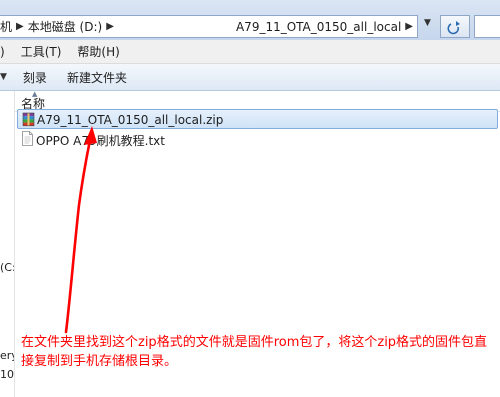 The image size is (500, 397). I want to click on breadcrumb-computer: 机, so click(6, 26).